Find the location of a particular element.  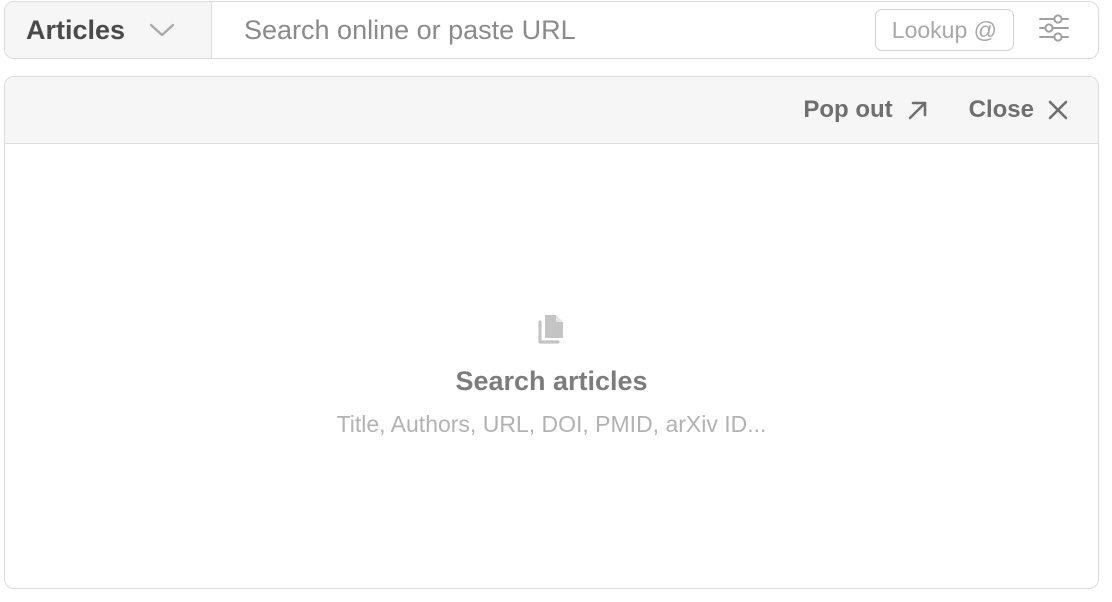

arrow-up-right-icon is located at coordinates (918, 110).